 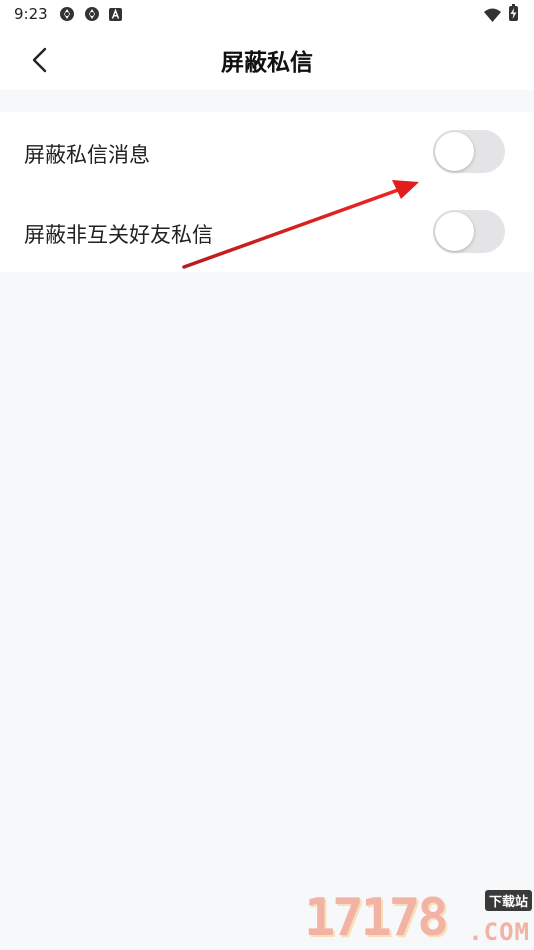 I want to click on wifi-icon, so click(x=492, y=15).